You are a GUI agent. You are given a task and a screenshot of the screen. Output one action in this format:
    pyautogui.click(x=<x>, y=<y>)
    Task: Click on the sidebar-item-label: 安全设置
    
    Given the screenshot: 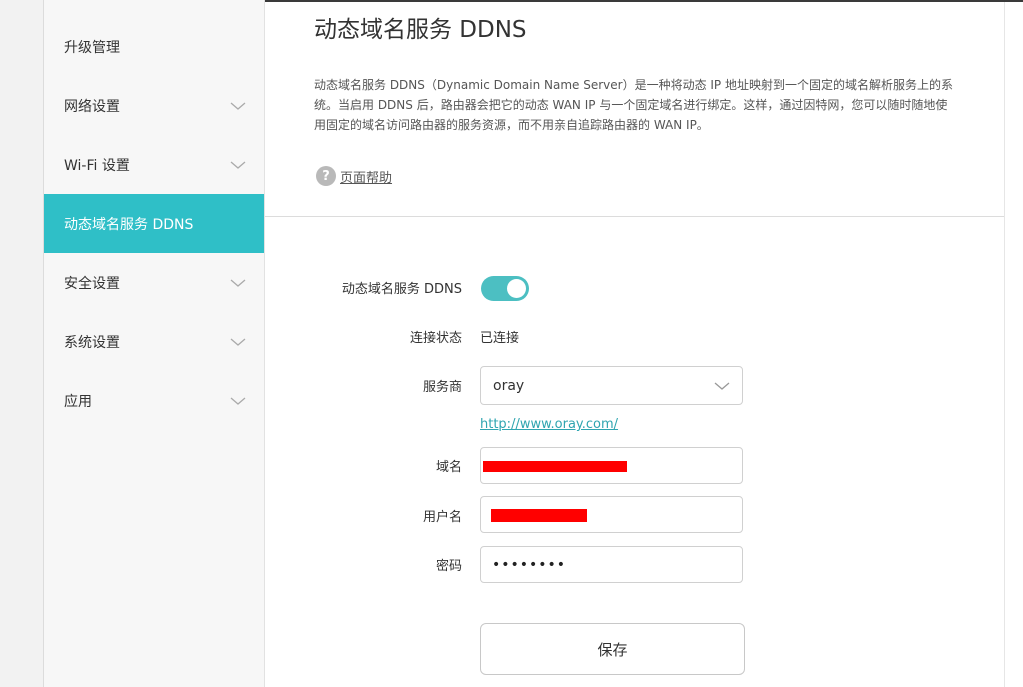 What is the action you would take?
    pyautogui.click(x=92, y=283)
    